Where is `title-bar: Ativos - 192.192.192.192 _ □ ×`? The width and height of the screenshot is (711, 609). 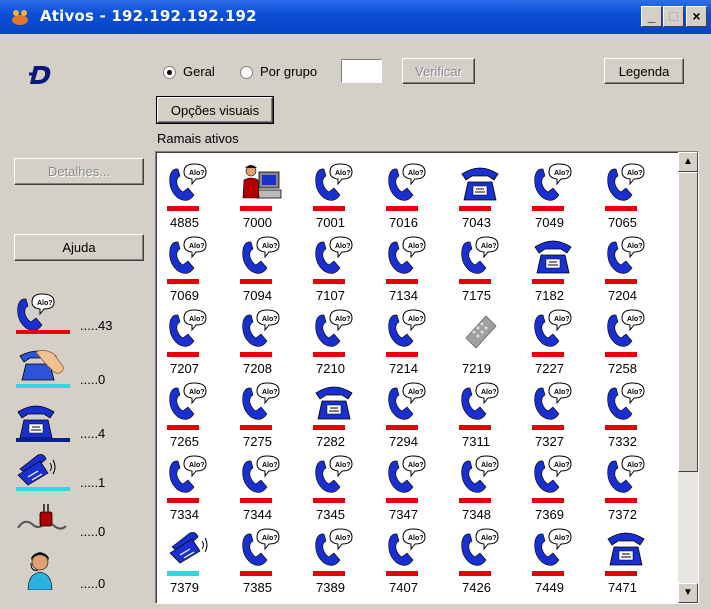
title-bar: Ativos - 192.192.192.192 _ □ × is located at coordinates (355, 17).